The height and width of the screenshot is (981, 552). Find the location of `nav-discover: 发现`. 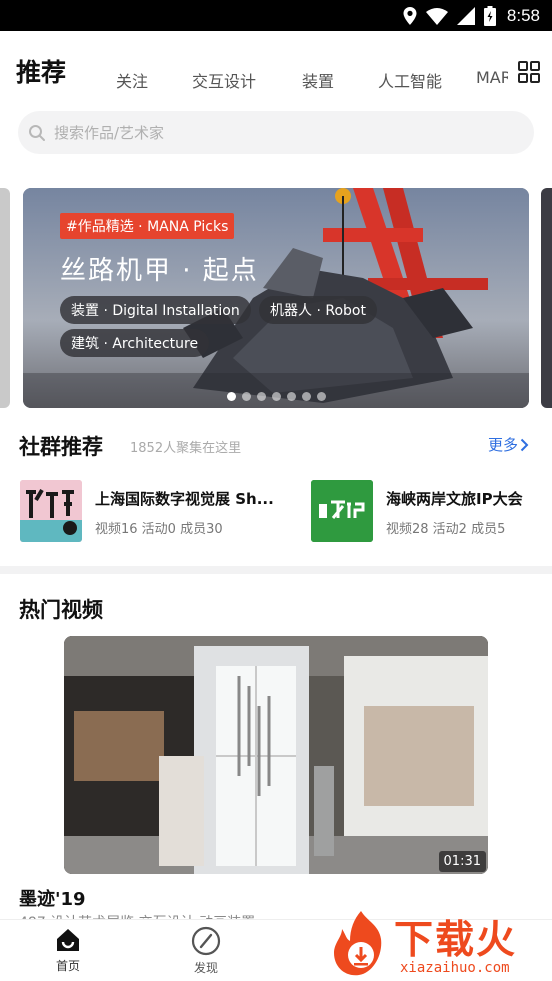

nav-discover: 发现 is located at coordinates (206, 951).